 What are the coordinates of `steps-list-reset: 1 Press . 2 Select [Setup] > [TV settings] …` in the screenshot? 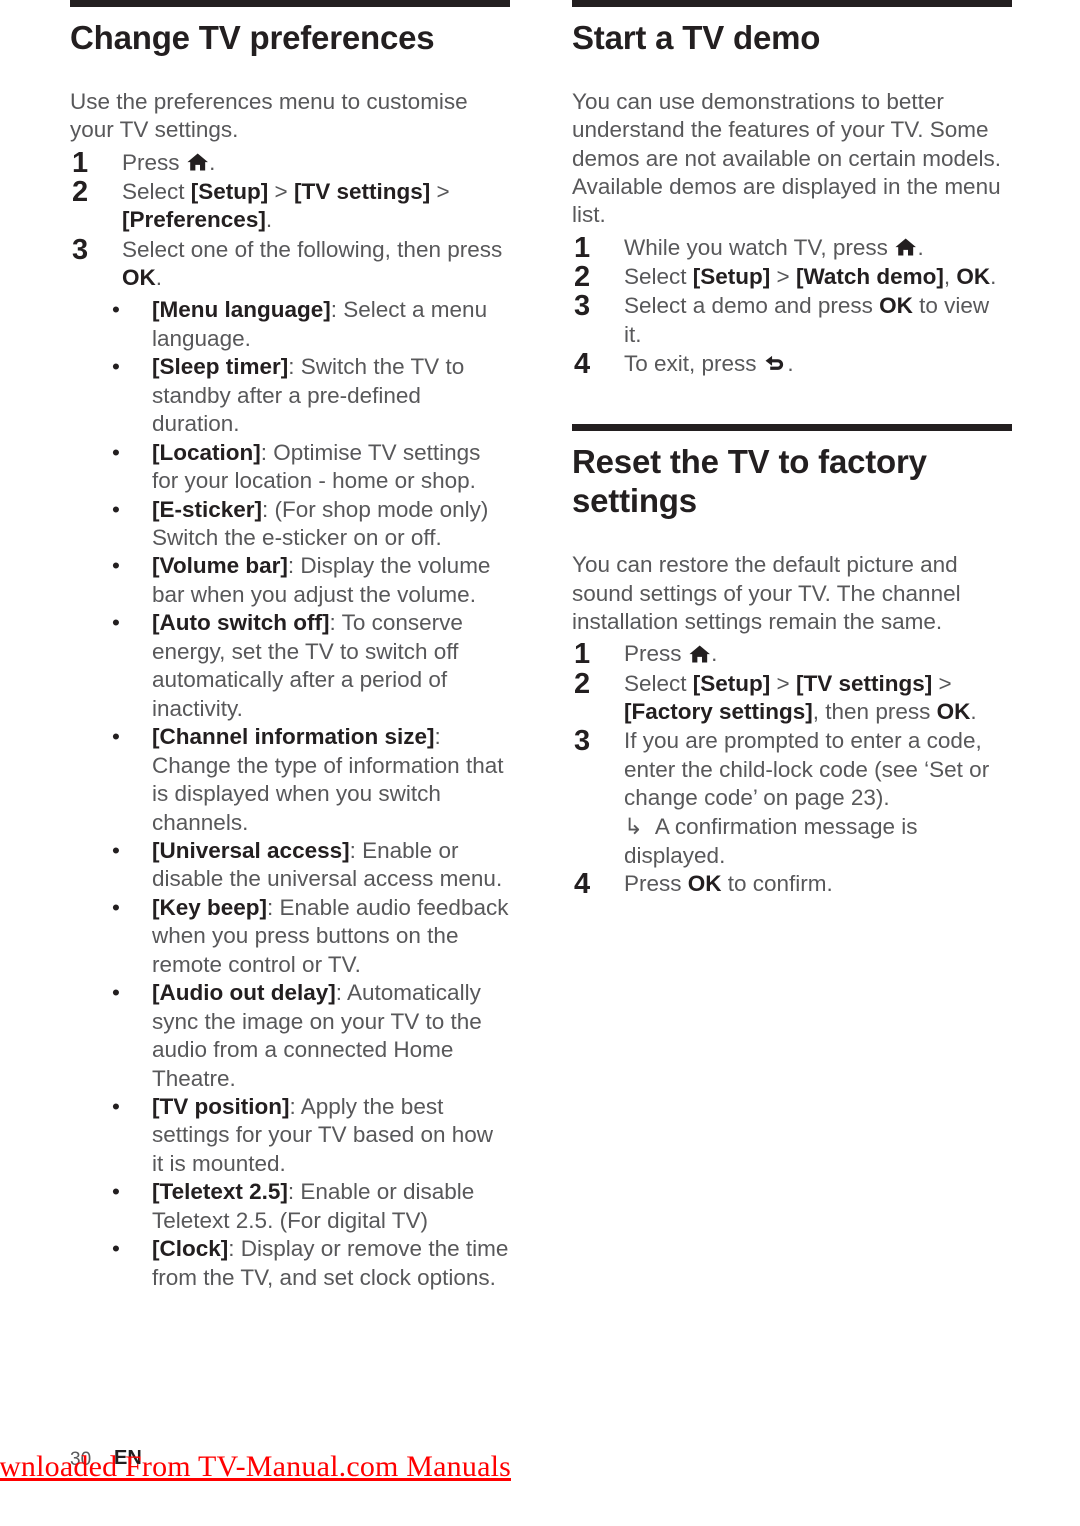 It's located at (792, 769).